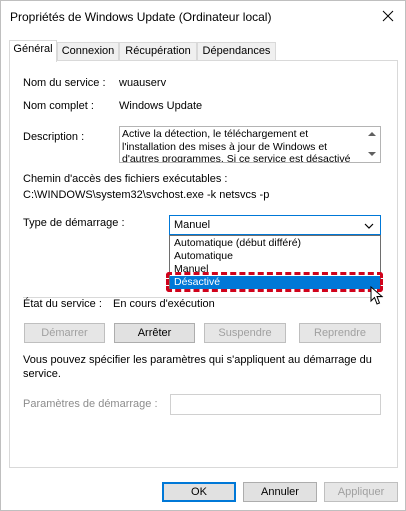  Describe the element at coordinates (372, 134) in the screenshot. I see `scroll-up-icon` at that location.